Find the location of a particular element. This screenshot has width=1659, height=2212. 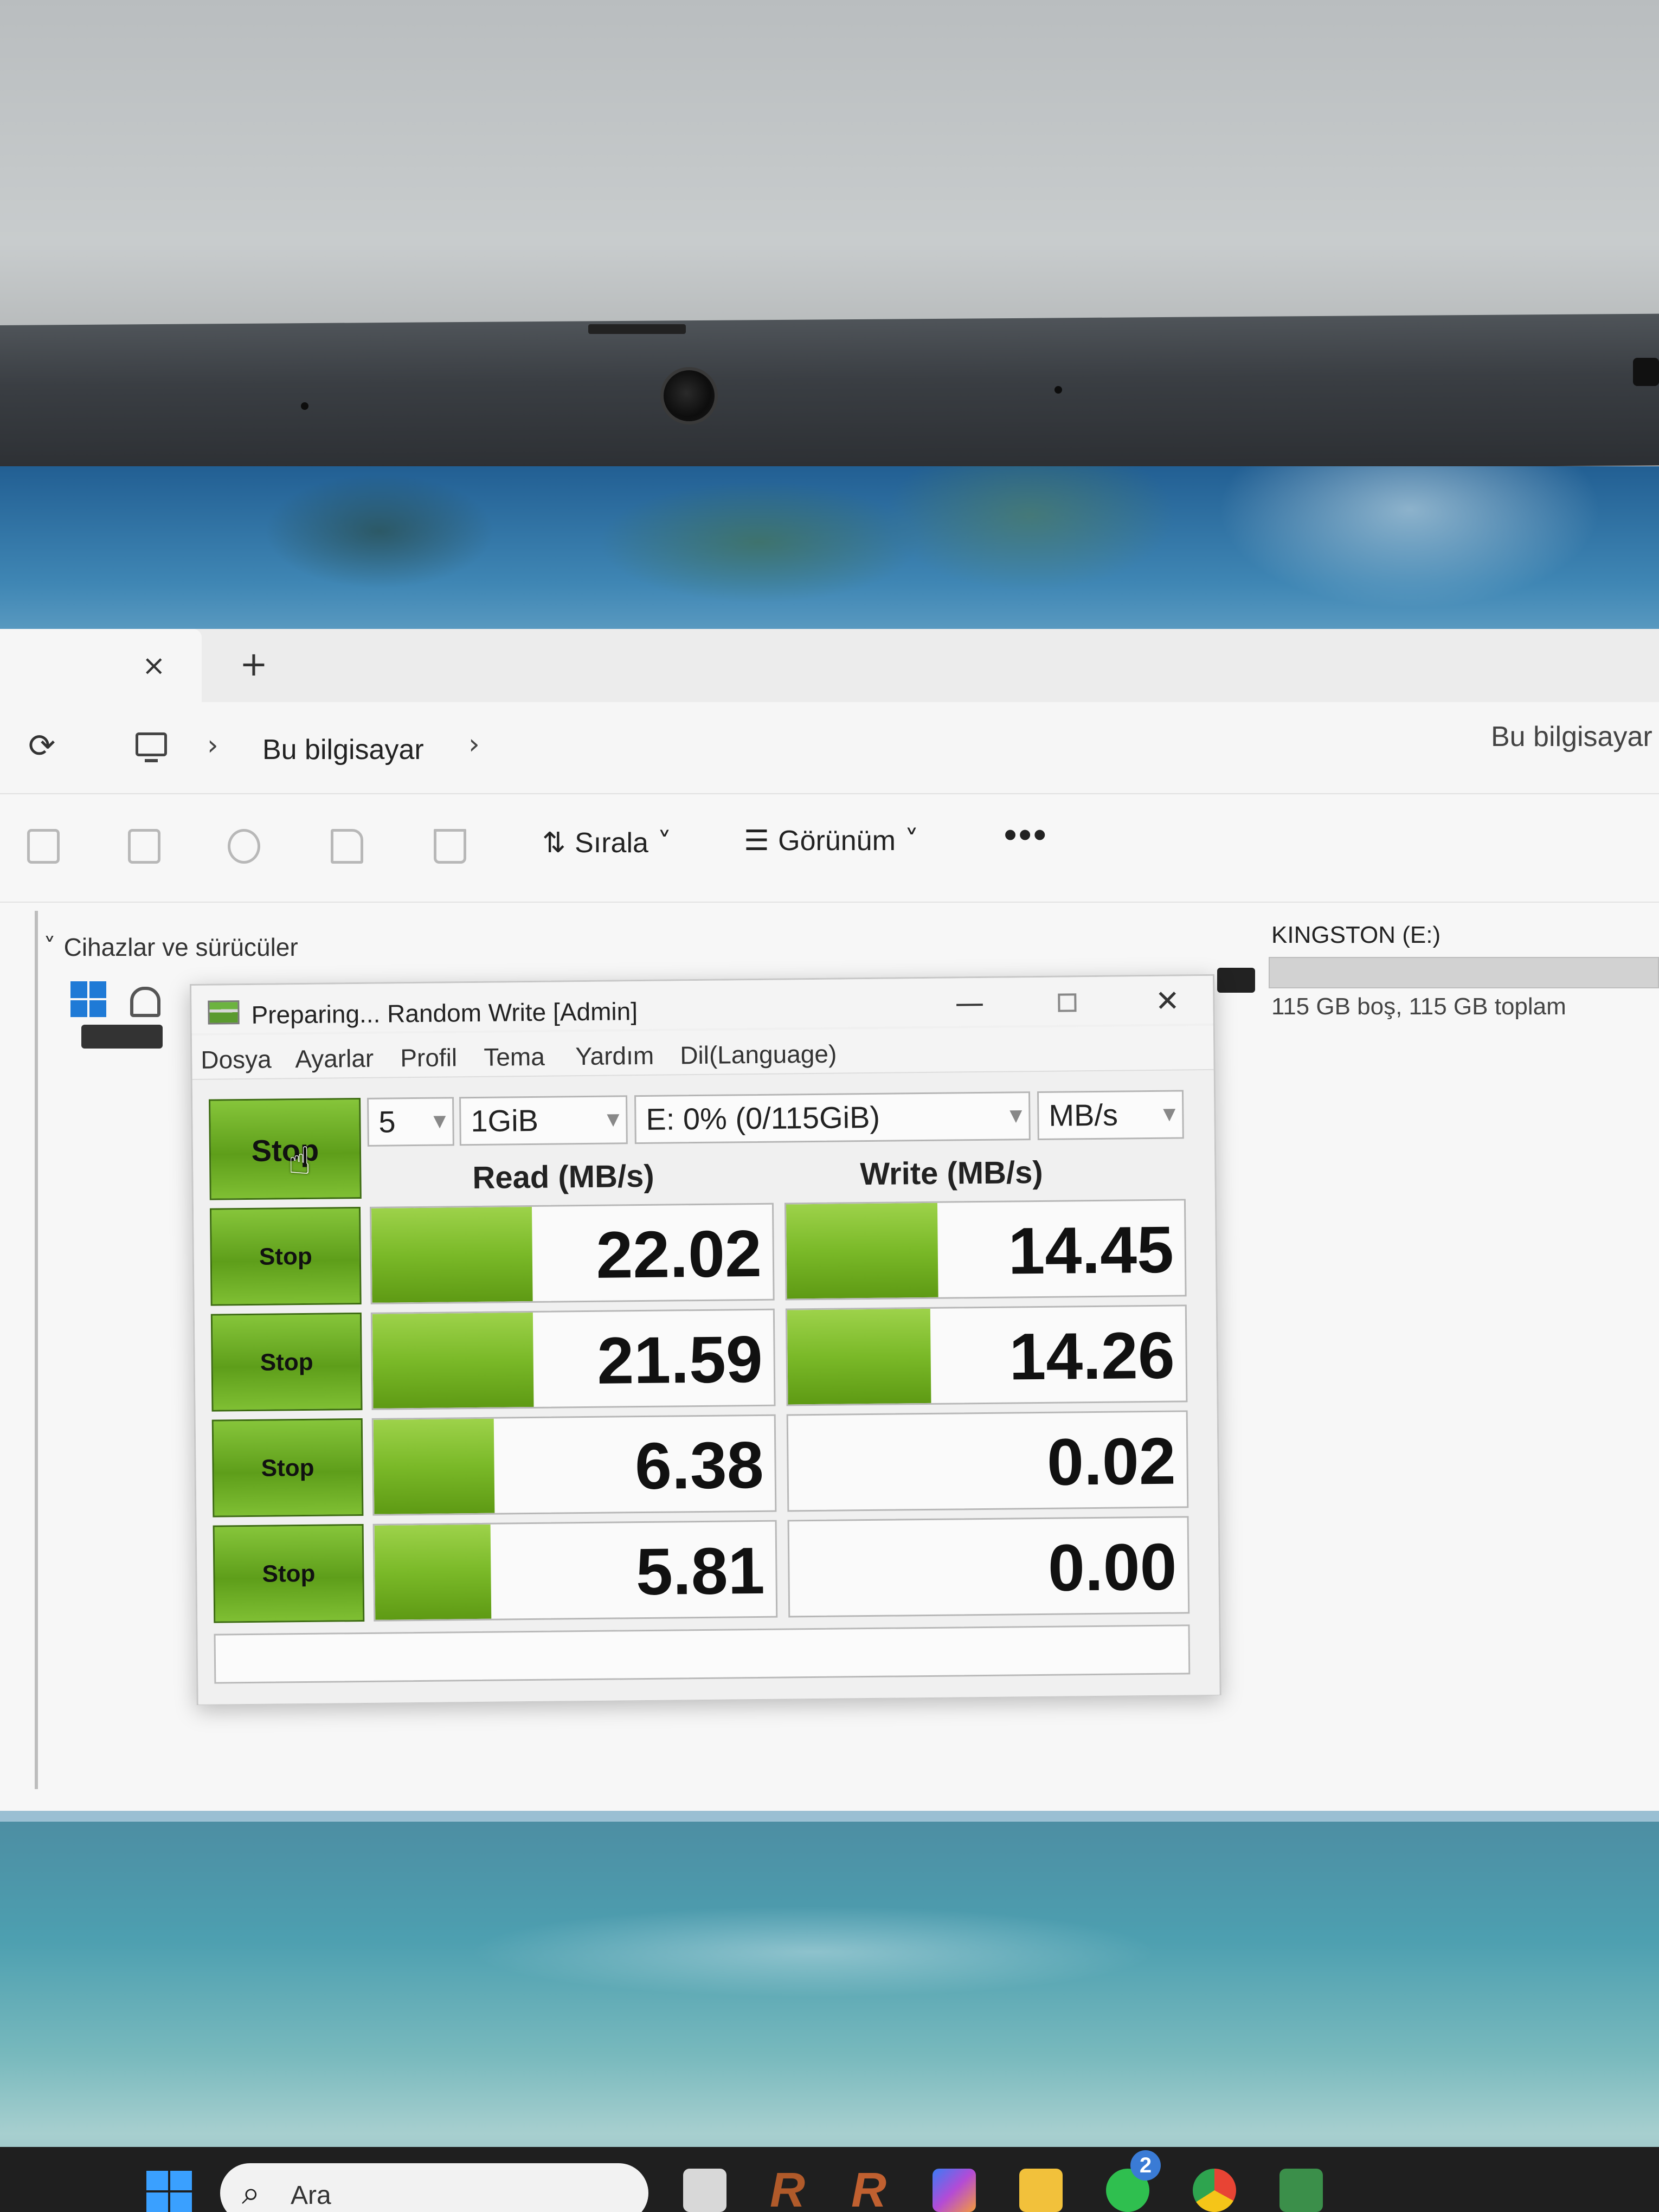

rename-icon is located at coordinates (244, 846).